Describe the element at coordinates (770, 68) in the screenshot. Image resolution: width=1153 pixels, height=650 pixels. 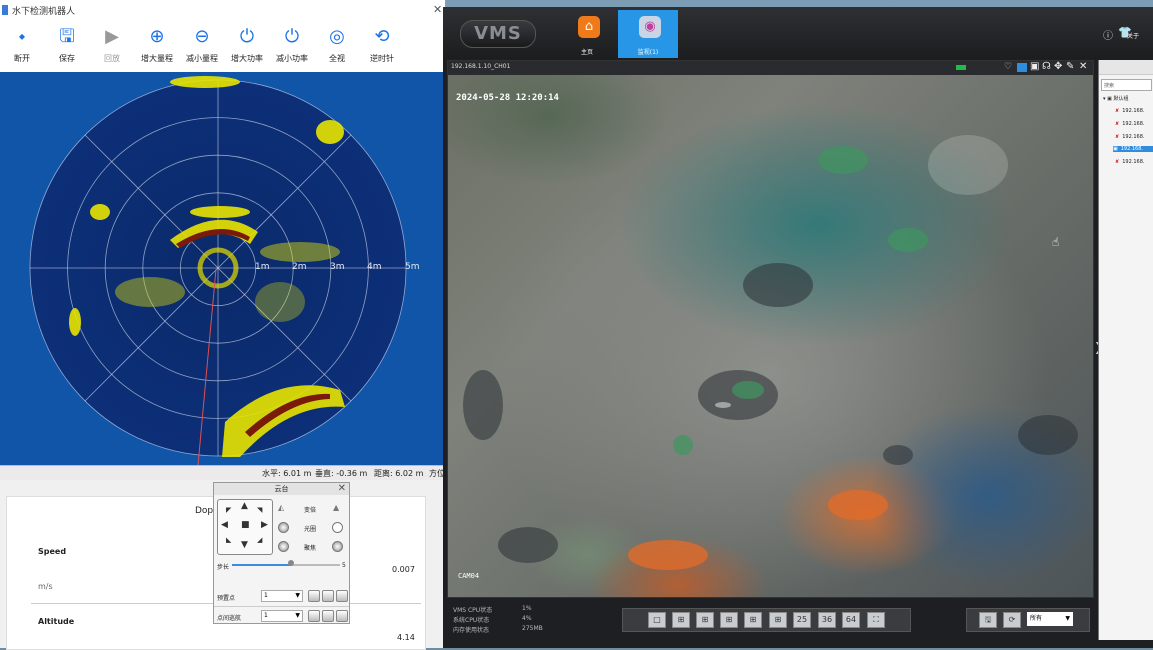
I see `video-toolbar: 192.168.1.10_CH01 ♡ ▣ ☊ ✥ ✎ ✕` at that location.